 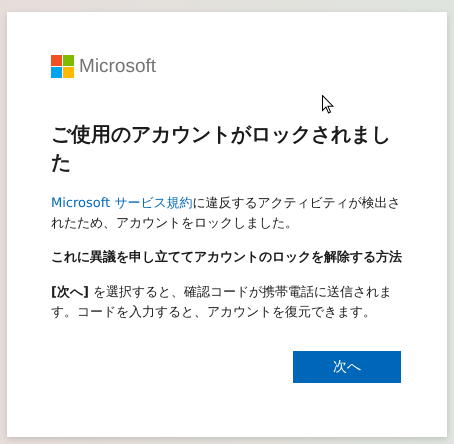 What do you see at coordinates (121, 203) in the screenshot?
I see `terms-link: Microsoft サービス規約` at bounding box center [121, 203].